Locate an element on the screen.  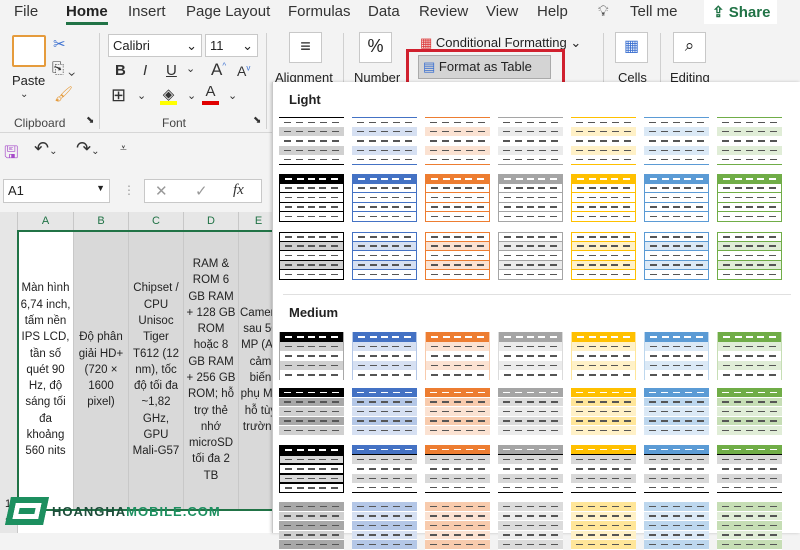
decrease-font-icon: Av is located at coordinates (243, 71).